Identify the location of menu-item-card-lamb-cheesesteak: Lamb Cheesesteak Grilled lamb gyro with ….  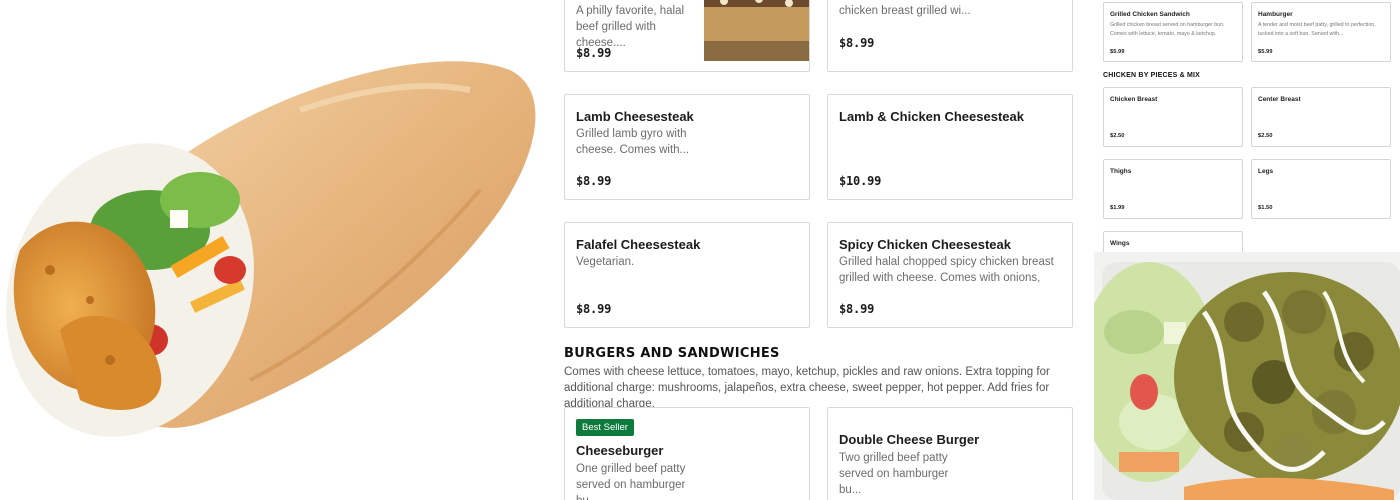
(687, 147).